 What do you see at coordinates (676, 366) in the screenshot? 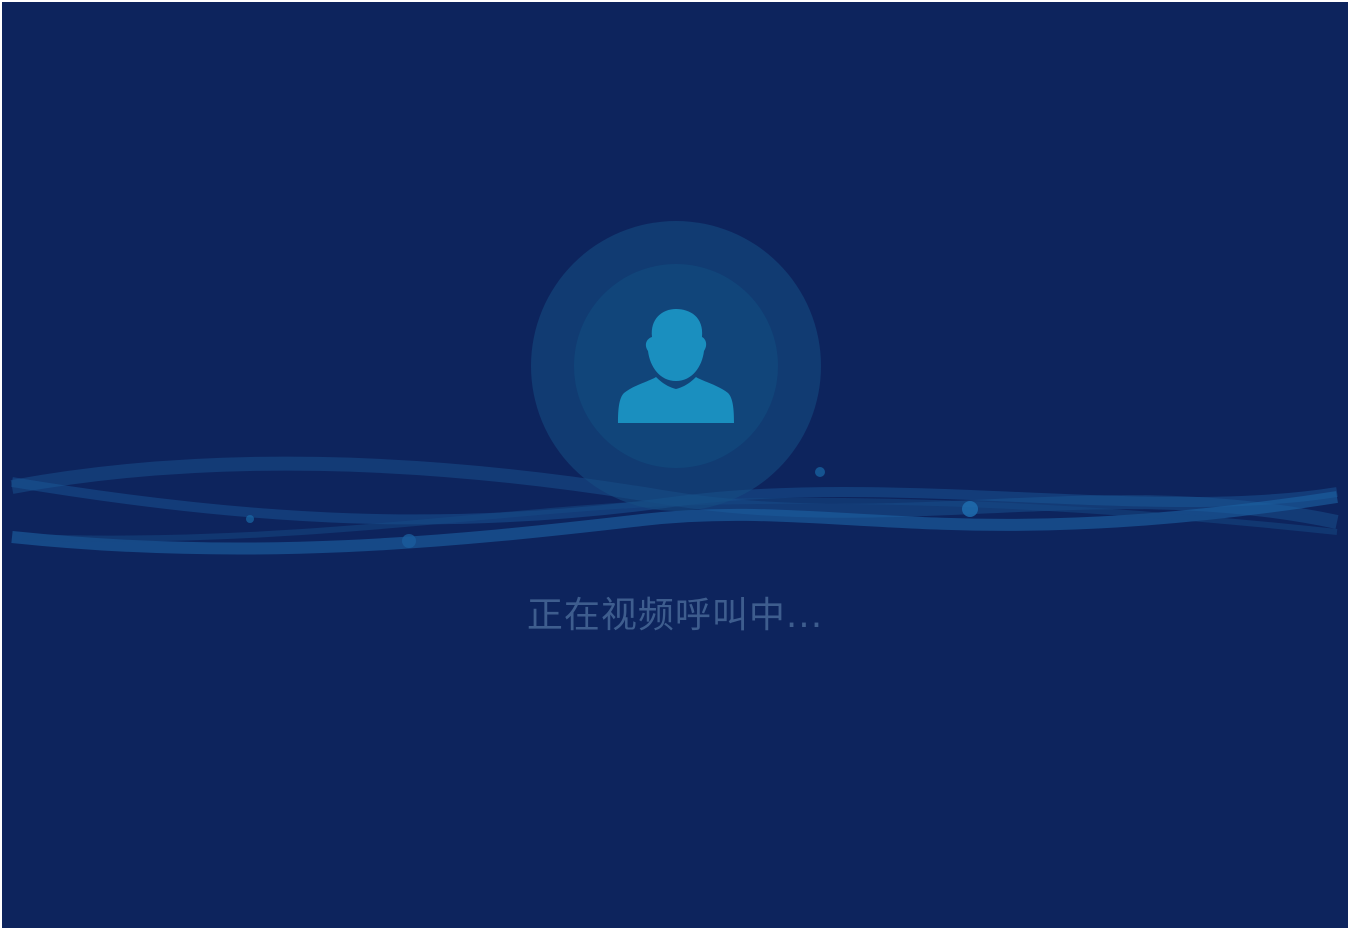
I see `person-silhouette-icon` at bounding box center [676, 366].